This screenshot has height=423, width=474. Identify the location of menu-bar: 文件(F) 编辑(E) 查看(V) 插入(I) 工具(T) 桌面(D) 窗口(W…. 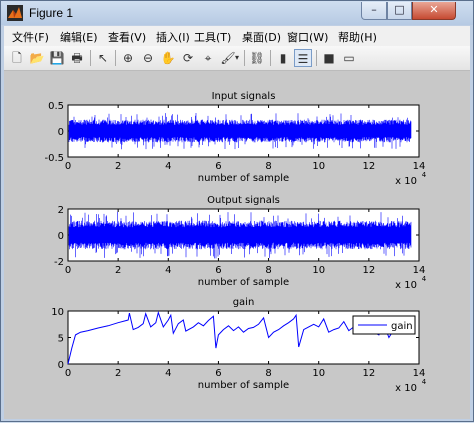
(237, 36).